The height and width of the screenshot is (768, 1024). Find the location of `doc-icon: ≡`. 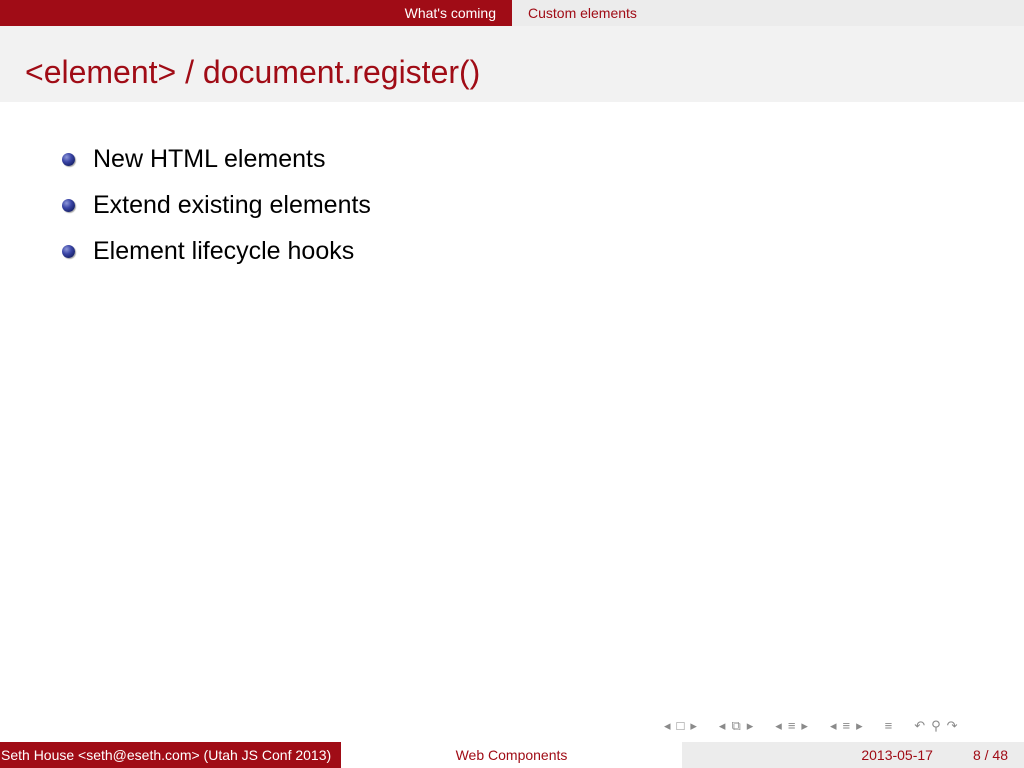

doc-icon: ≡ is located at coordinates (846, 726).